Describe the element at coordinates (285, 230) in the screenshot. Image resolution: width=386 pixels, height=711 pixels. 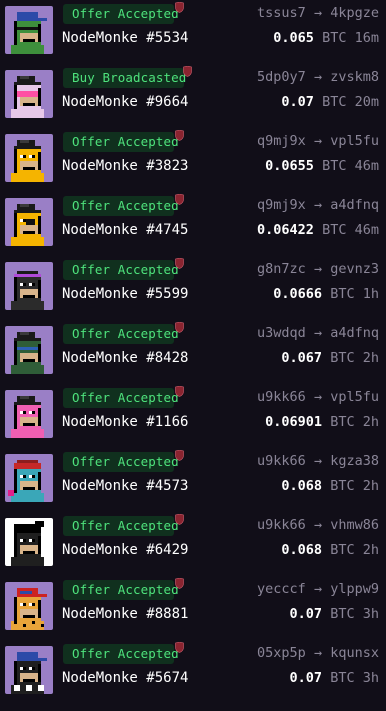
I see `price-amount: 0.06422` at that location.